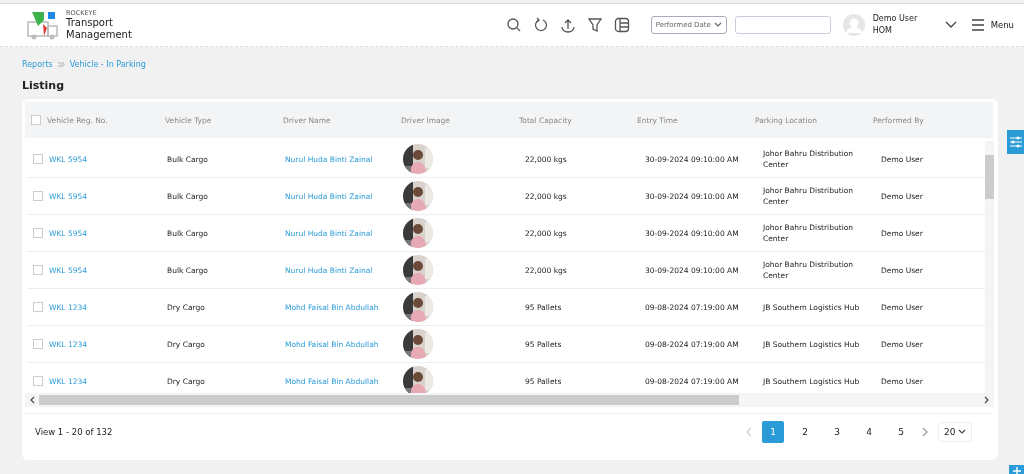 The image size is (1024, 474). Describe the element at coordinates (989, 267) in the screenshot. I see `vertical-scrollbar` at that location.